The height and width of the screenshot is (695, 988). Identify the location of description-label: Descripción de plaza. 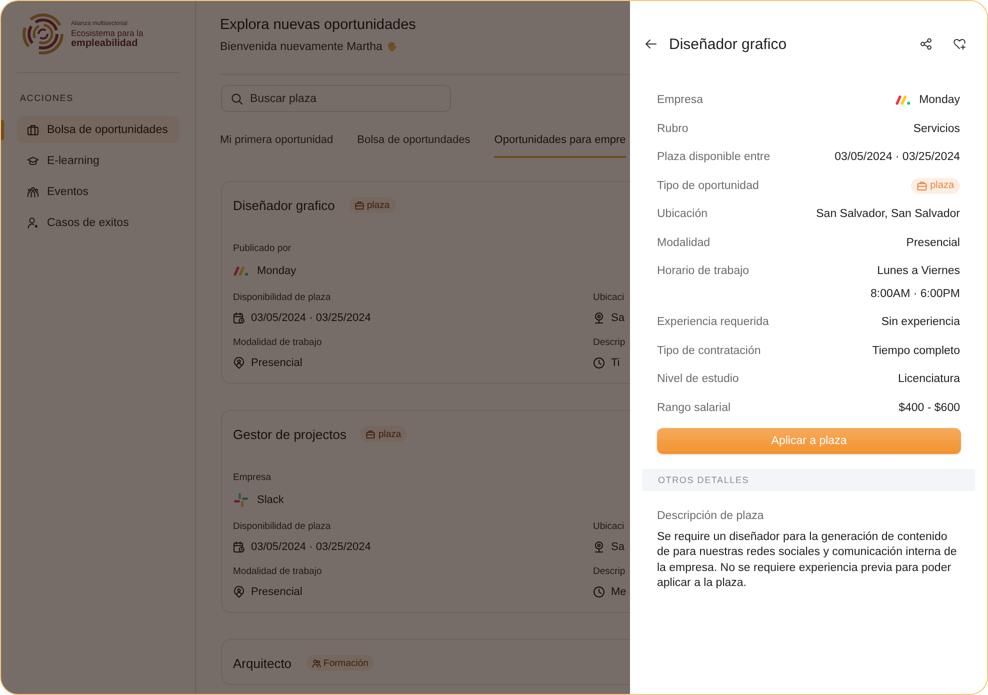
(710, 516).